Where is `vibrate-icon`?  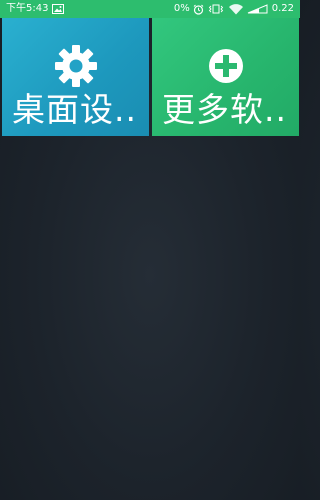 vibrate-icon is located at coordinates (216, 9).